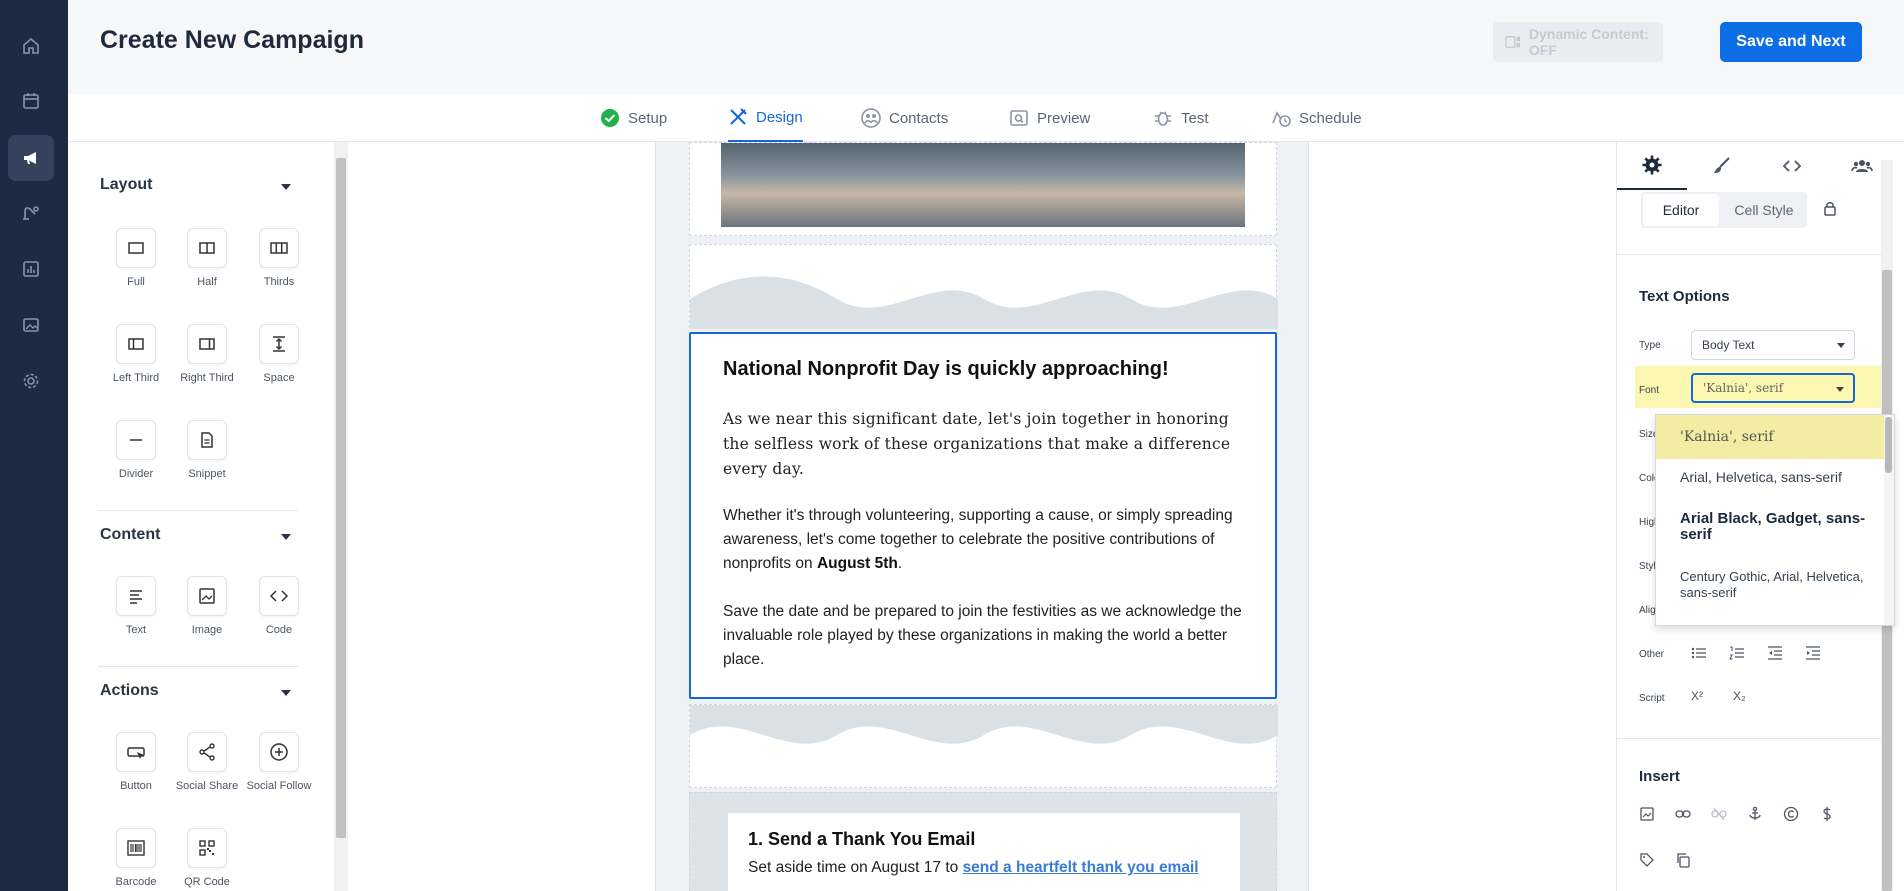  I want to click on dynamic-content-button: Dynamic Content: OFF, so click(1578, 42).